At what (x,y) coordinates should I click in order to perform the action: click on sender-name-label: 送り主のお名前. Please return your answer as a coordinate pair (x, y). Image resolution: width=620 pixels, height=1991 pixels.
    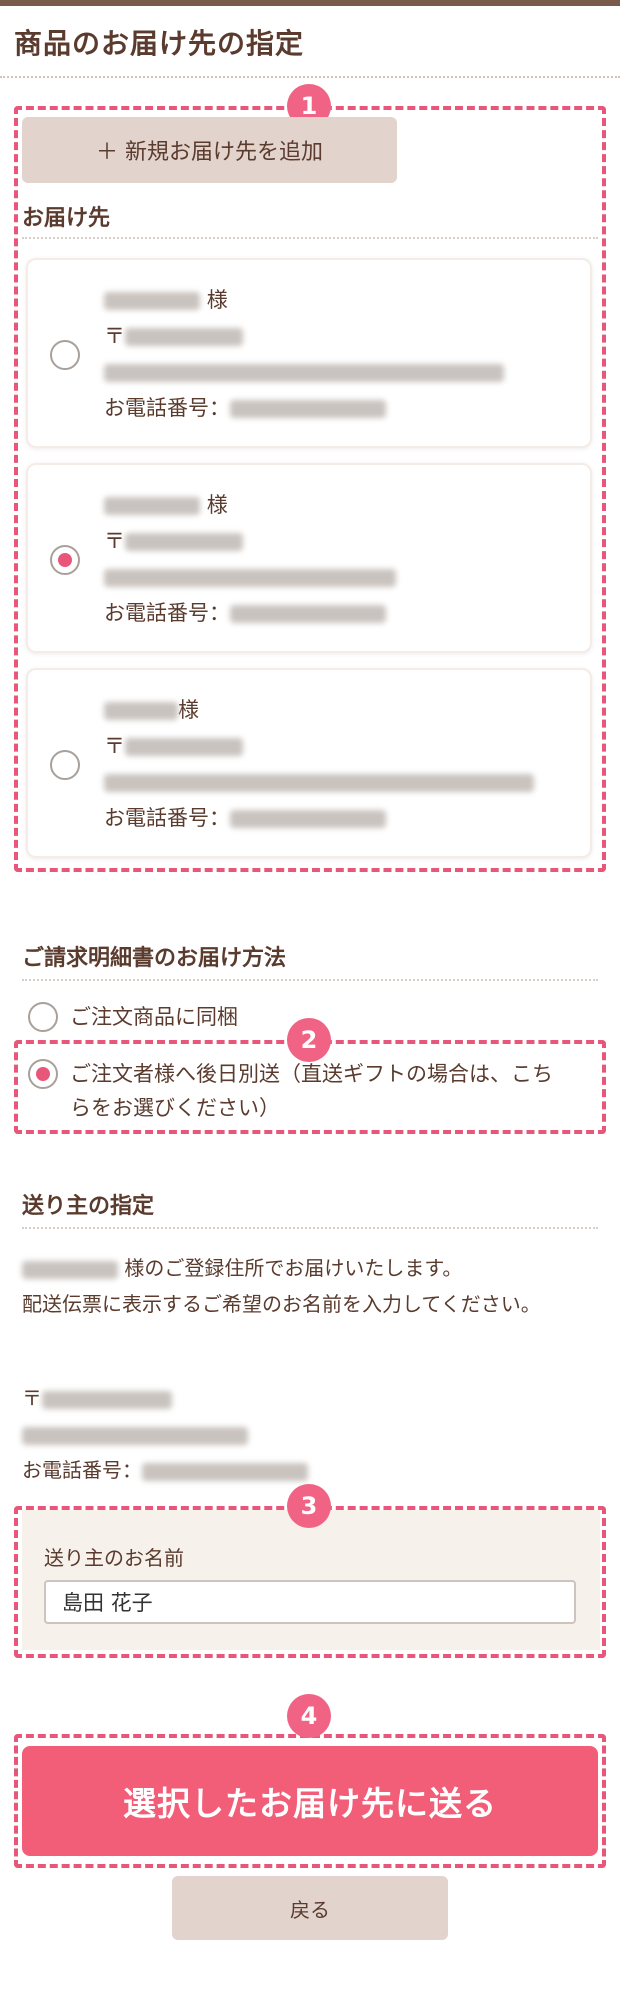
    Looking at the image, I should click on (114, 1558).